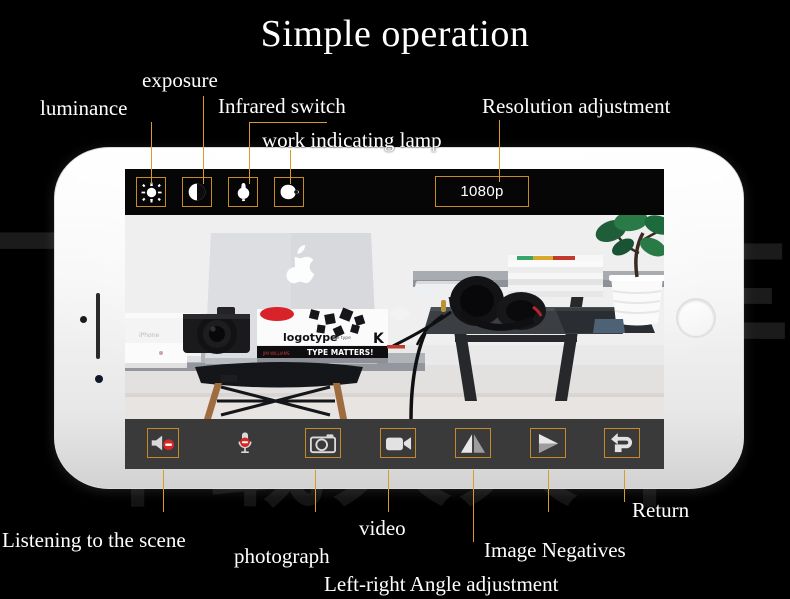 The height and width of the screenshot is (599, 790). Describe the element at coordinates (94, 540) in the screenshot. I see `callout-listening: Listening to the scene` at that location.